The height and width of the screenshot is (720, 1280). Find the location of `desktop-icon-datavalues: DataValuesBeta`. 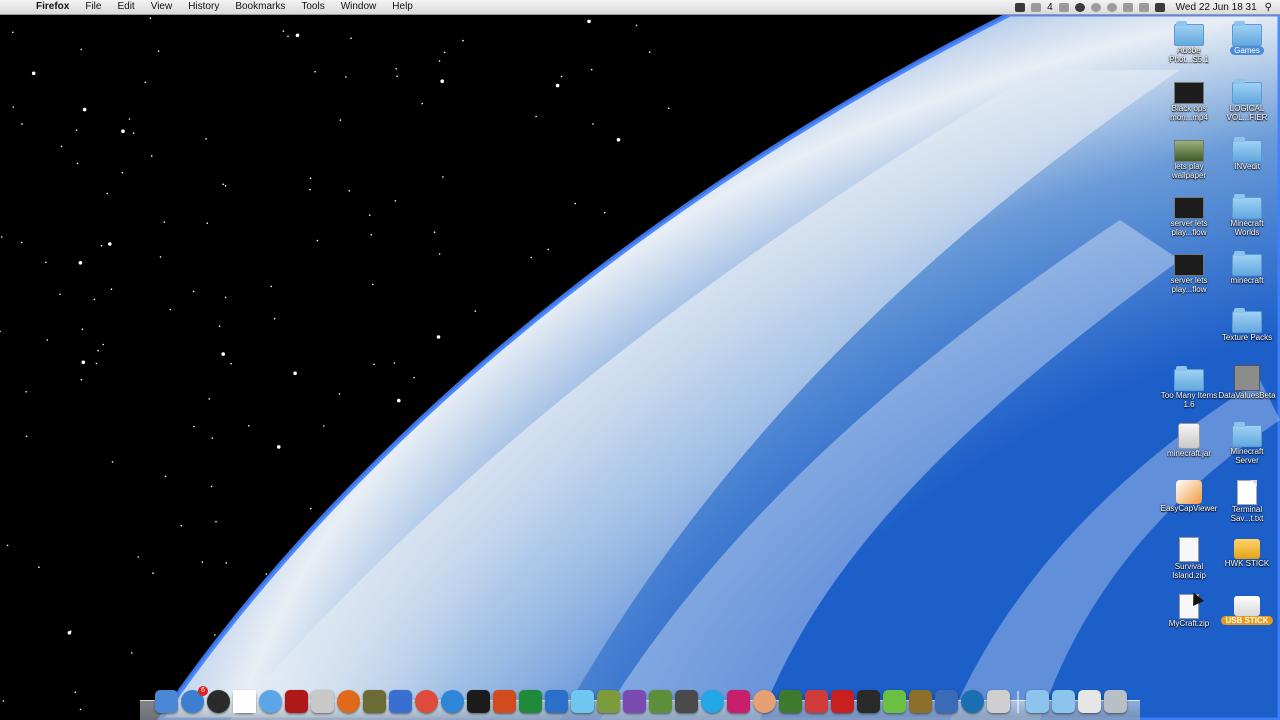

desktop-icon-datavalues: DataValuesBeta is located at coordinates (1247, 382).